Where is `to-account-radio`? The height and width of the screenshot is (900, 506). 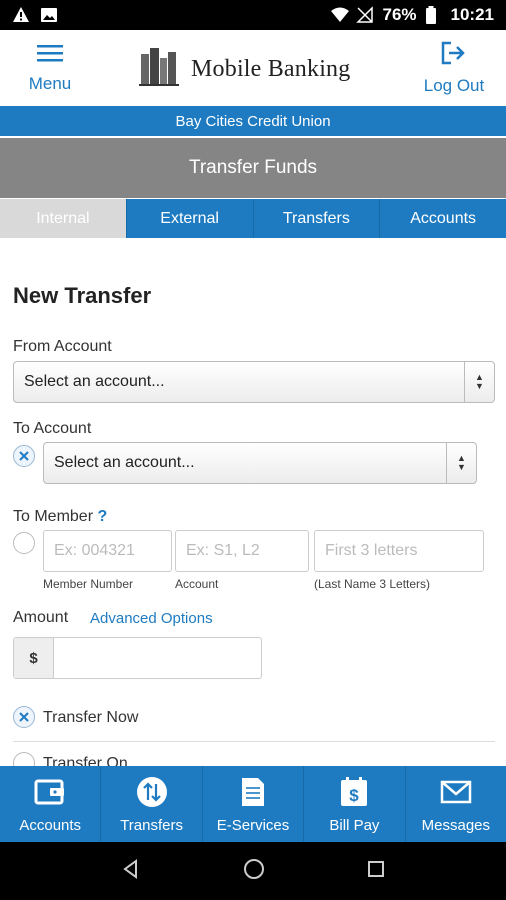
to-account-radio is located at coordinates (24, 456).